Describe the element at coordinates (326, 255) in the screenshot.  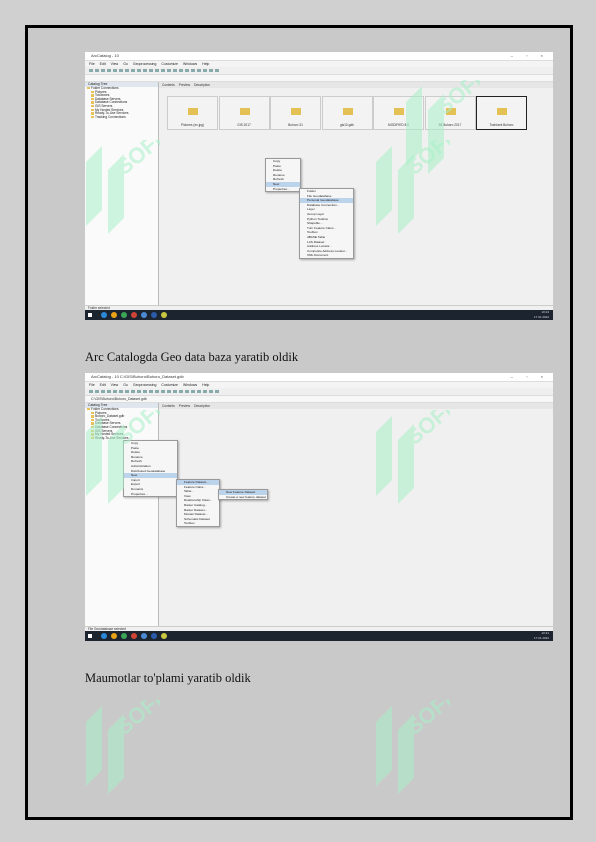
I see `menu-item: XML Document` at that location.